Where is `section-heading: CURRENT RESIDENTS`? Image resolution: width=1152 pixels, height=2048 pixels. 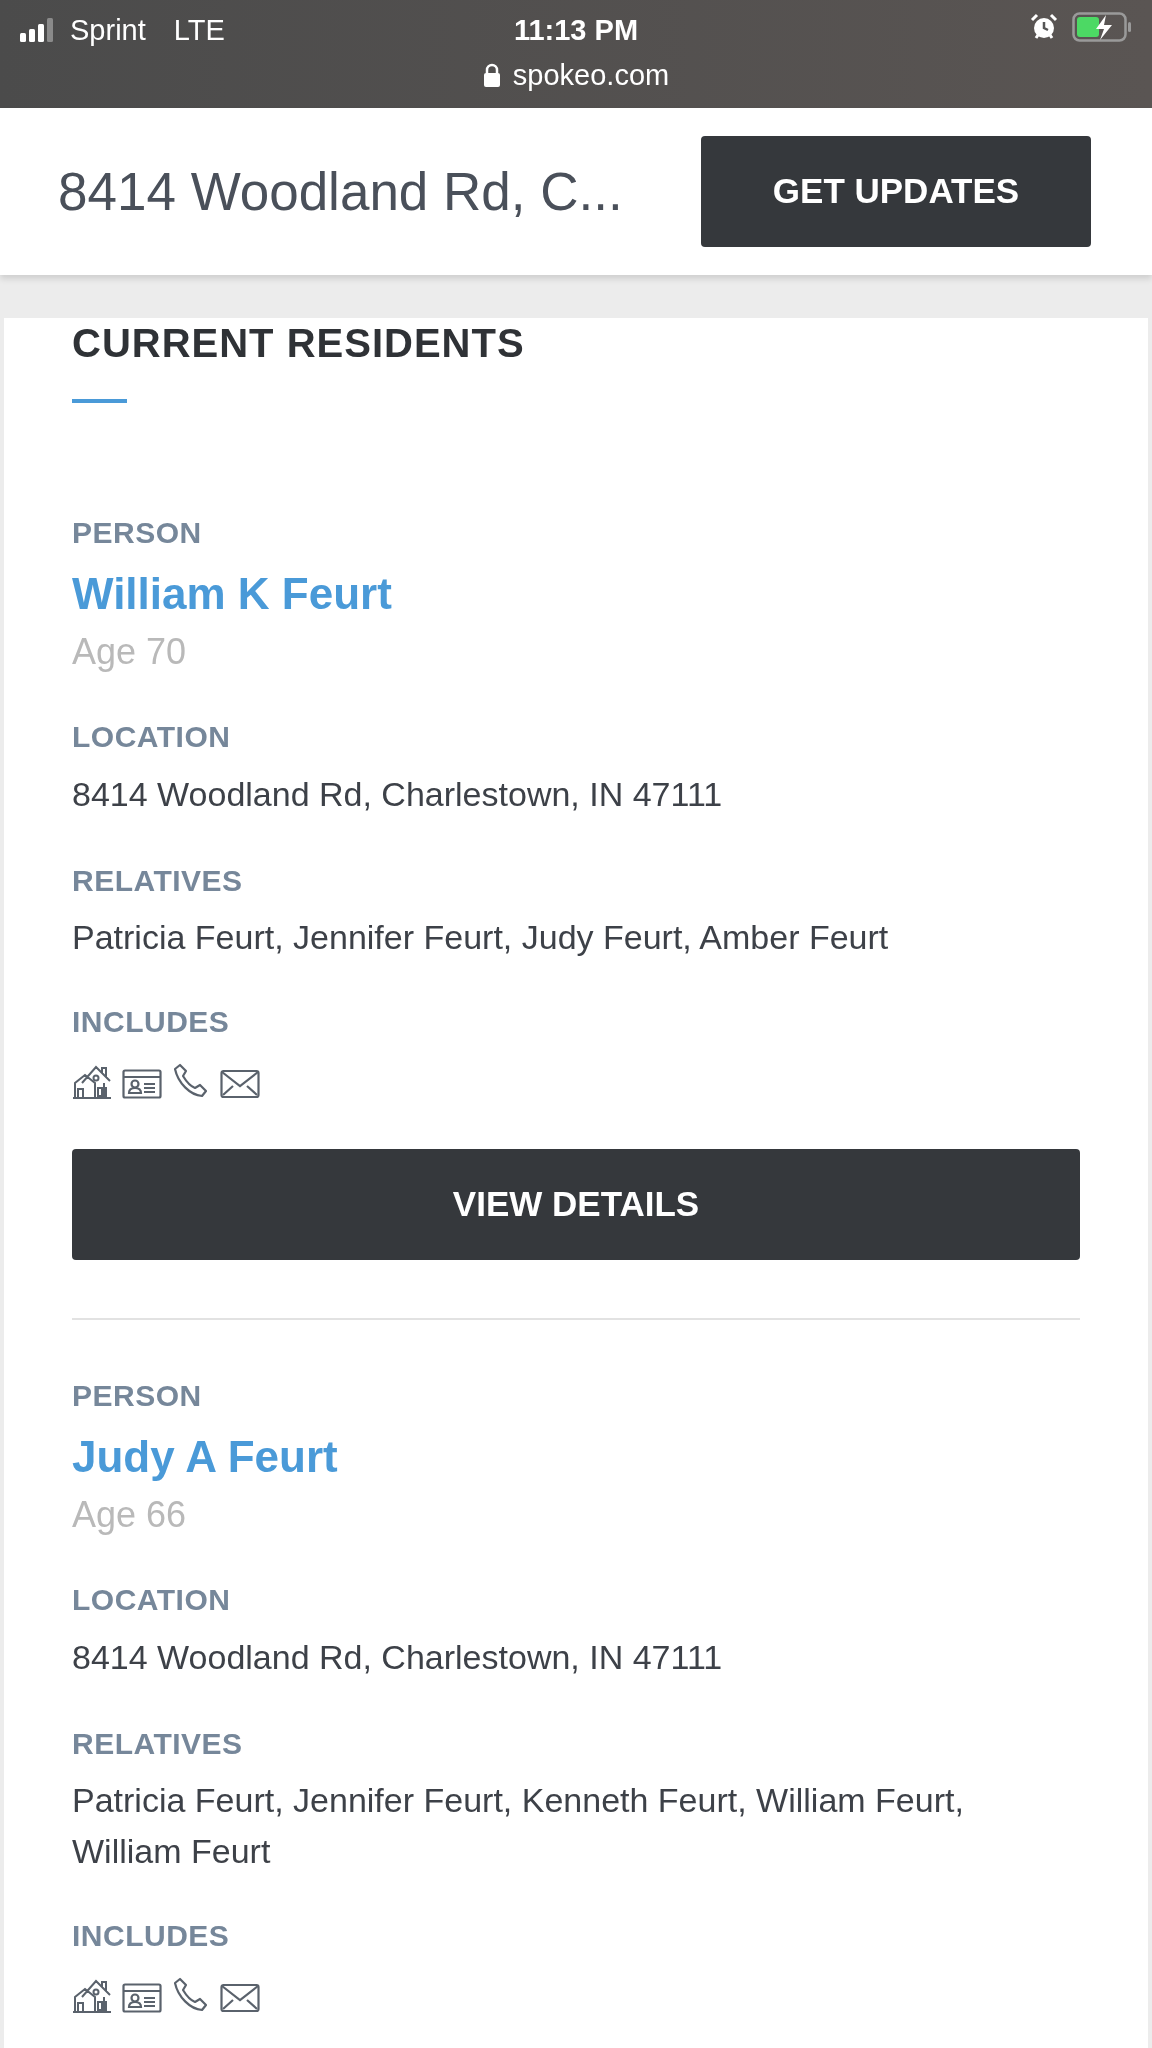 section-heading: CURRENT RESIDENTS is located at coordinates (299, 343).